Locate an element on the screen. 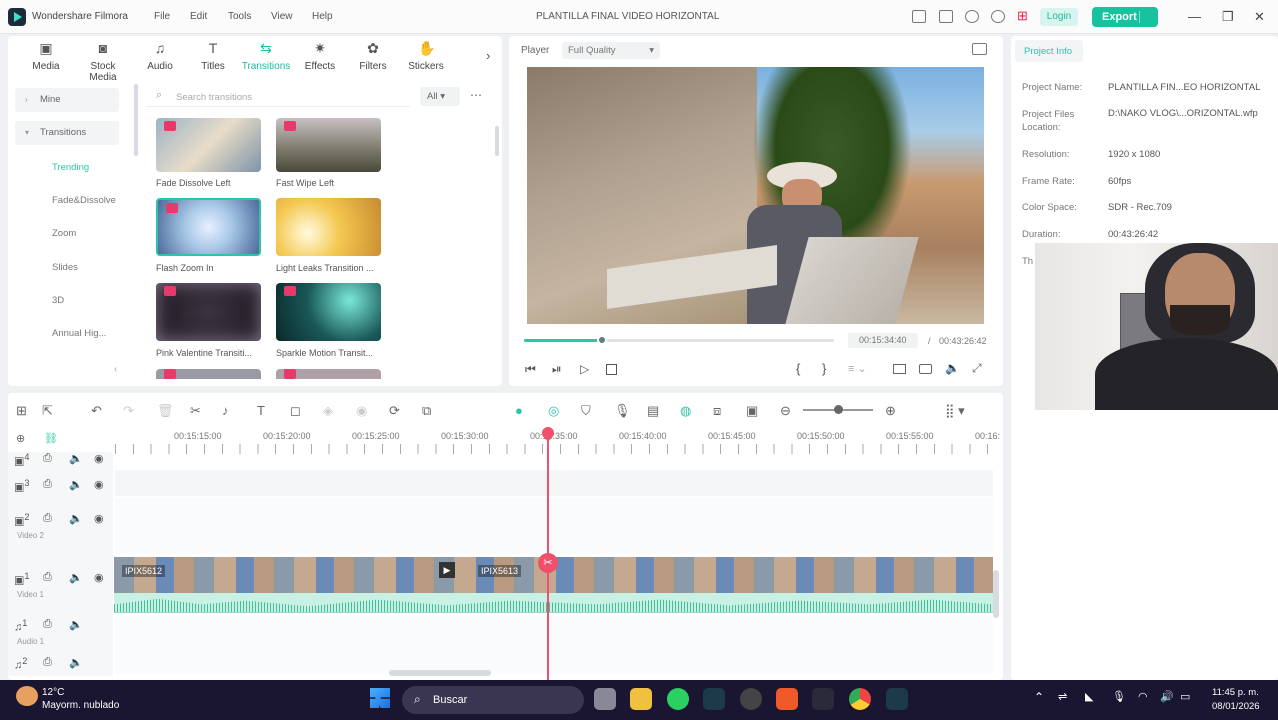 Image resolution: width=1278 pixels, height=720 pixels. timeline-scrollbar is located at coordinates (440, 673).